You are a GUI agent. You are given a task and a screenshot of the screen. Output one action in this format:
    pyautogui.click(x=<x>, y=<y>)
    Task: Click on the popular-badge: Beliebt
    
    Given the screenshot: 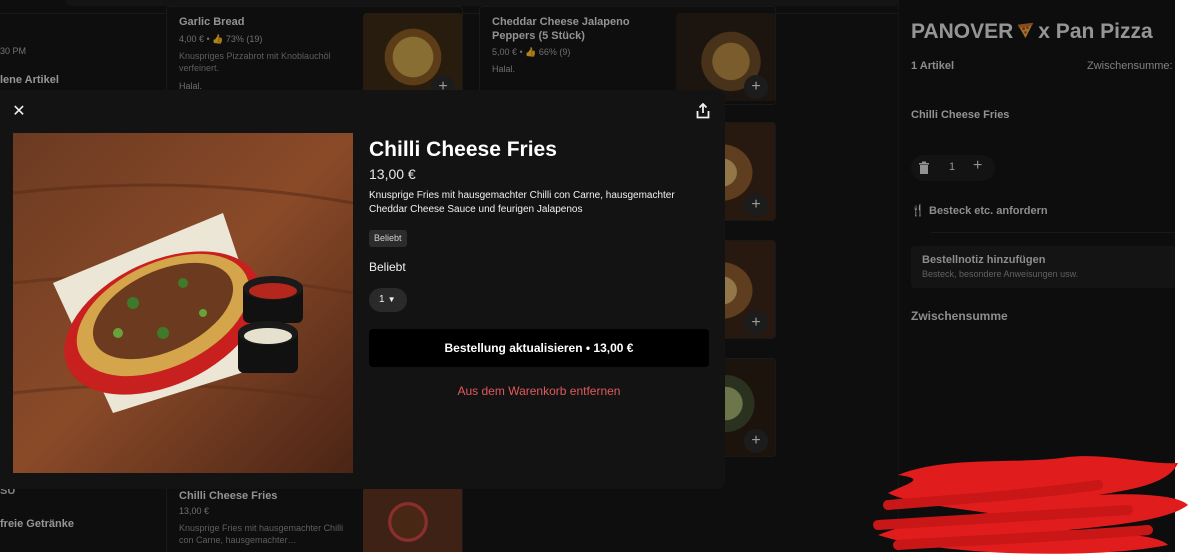 What is the action you would take?
    pyautogui.click(x=388, y=238)
    